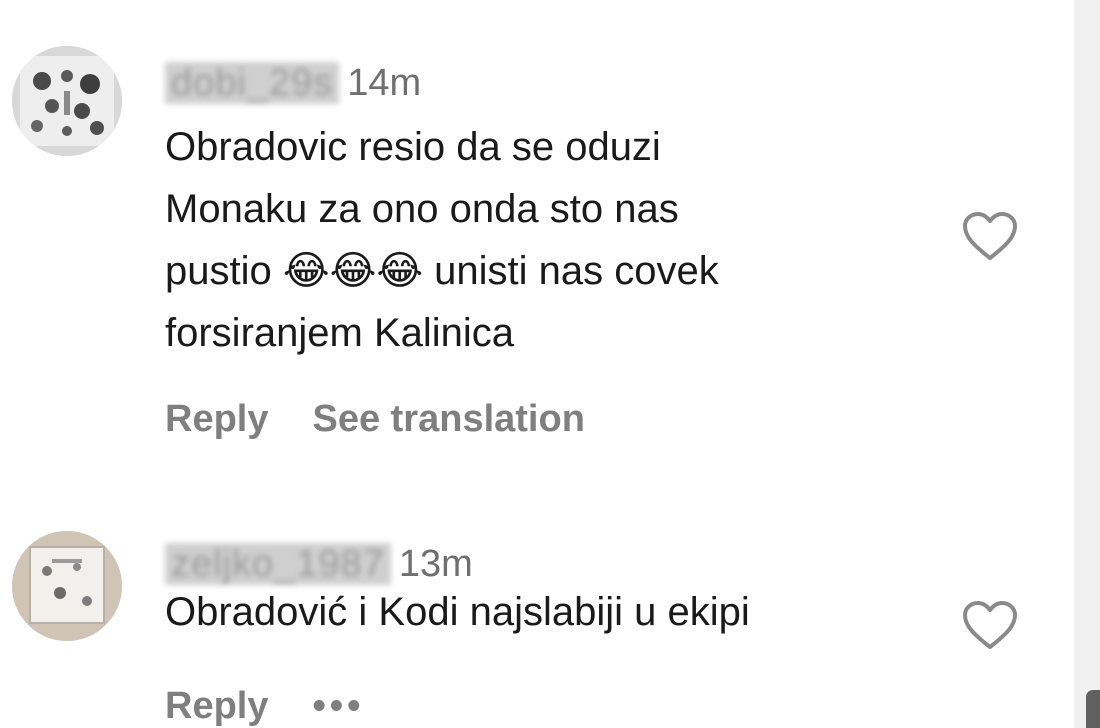 The height and width of the screenshot is (728, 1100). What do you see at coordinates (457, 612) in the screenshot?
I see `comment-text: Obradović i Kodi najslabiji u ekipi` at bounding box center [457, 612].